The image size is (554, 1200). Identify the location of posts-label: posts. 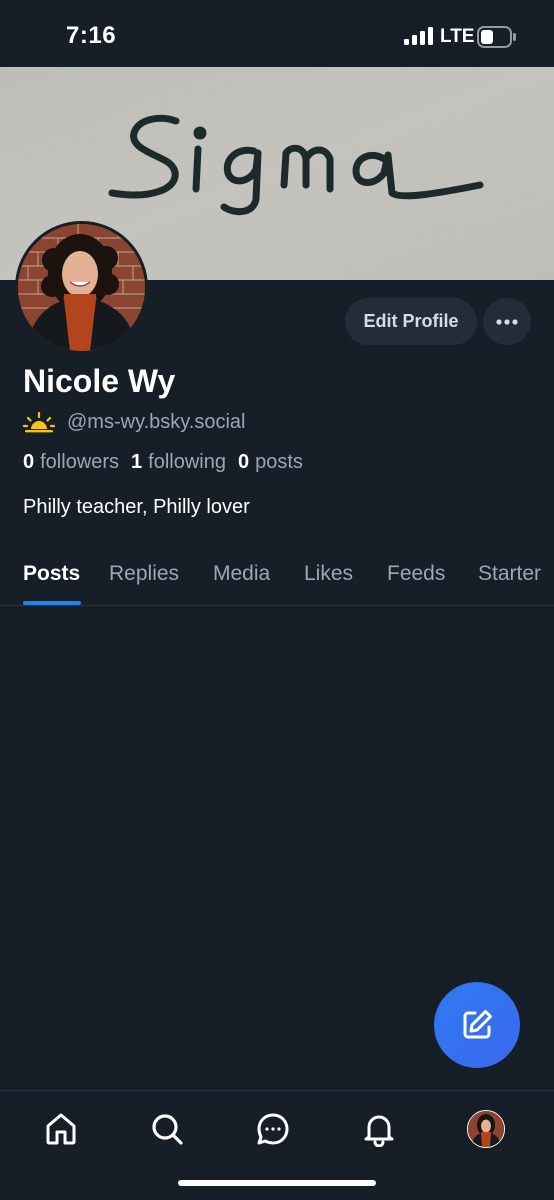
(279, 462).